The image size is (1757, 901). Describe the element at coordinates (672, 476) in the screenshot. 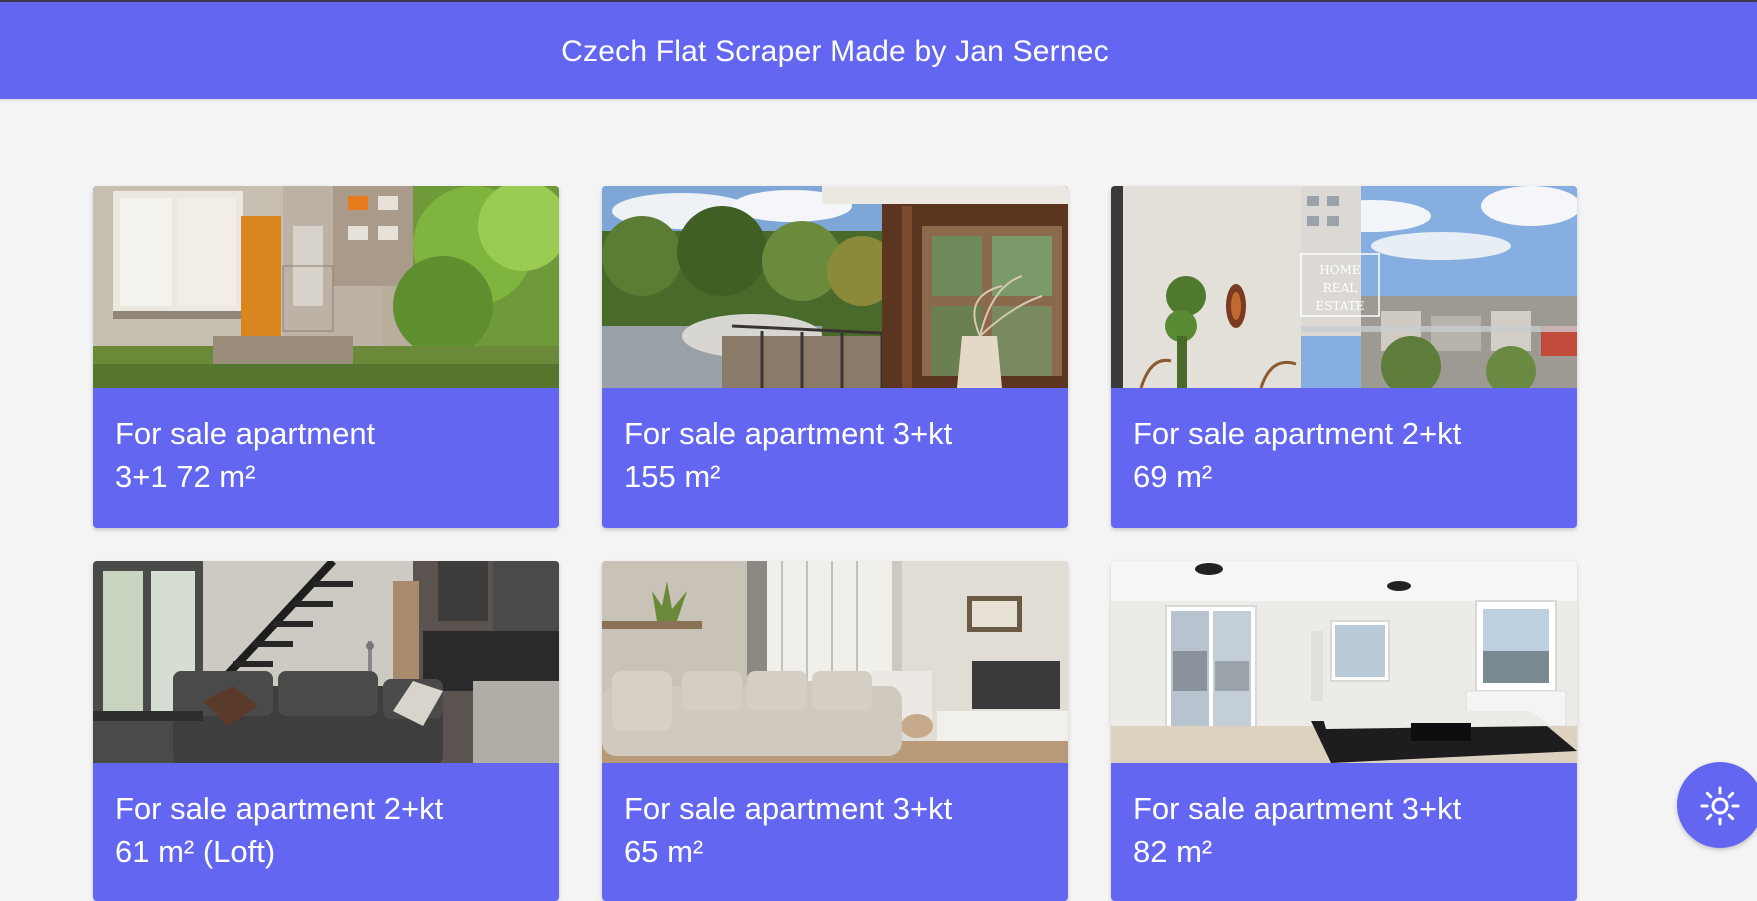

I see `listing-title-line2: 155 m²` at that location.